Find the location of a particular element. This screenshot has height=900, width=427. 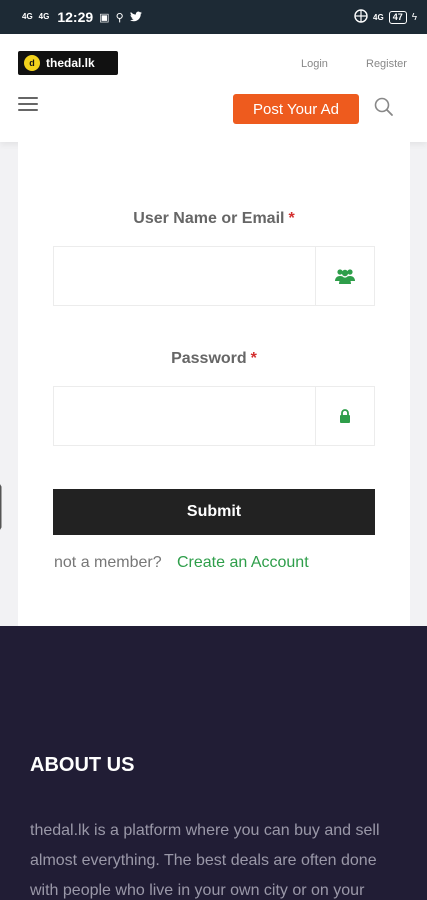

search-icon is located at coordinates (384, 107).